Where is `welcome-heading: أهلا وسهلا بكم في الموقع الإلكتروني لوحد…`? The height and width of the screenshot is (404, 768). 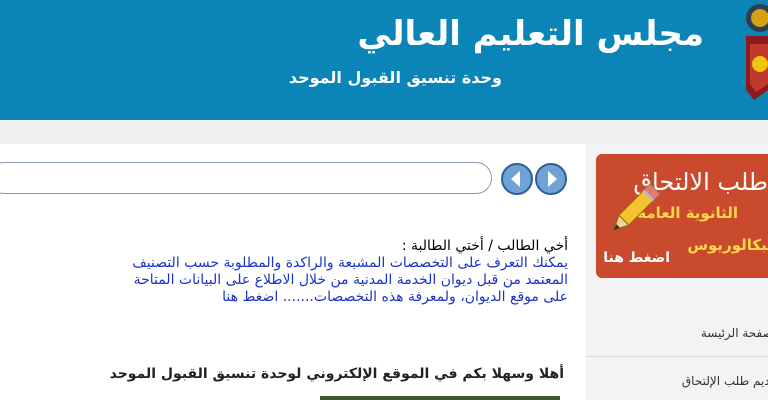
welcome-heading: أهلا وسهلا بكم في الموقع الإلكتروني لوحد… is located at coordinates (336, 374).